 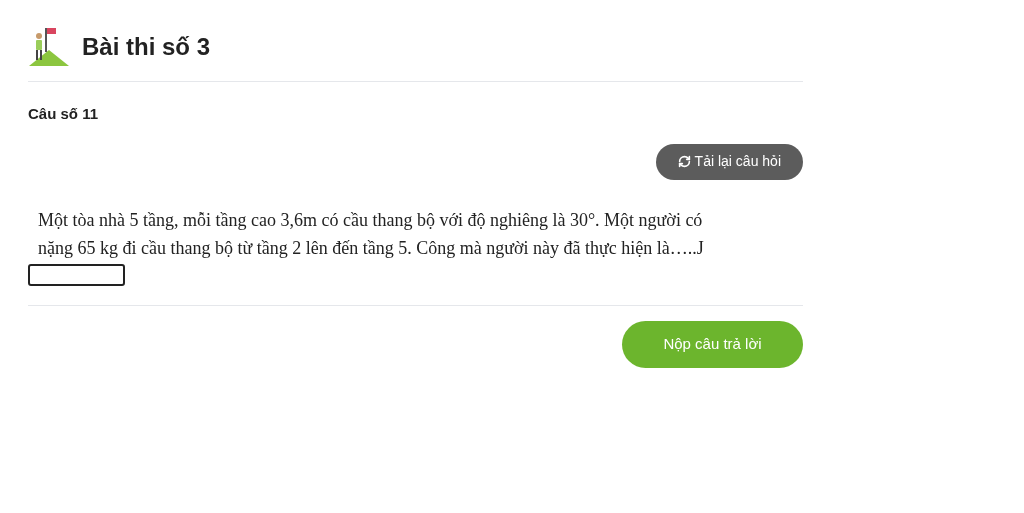 What do you see at coordinates (64, 114) in the screenshot?
I see `question-label: Câu số 11` at bounding box center [64, 114].